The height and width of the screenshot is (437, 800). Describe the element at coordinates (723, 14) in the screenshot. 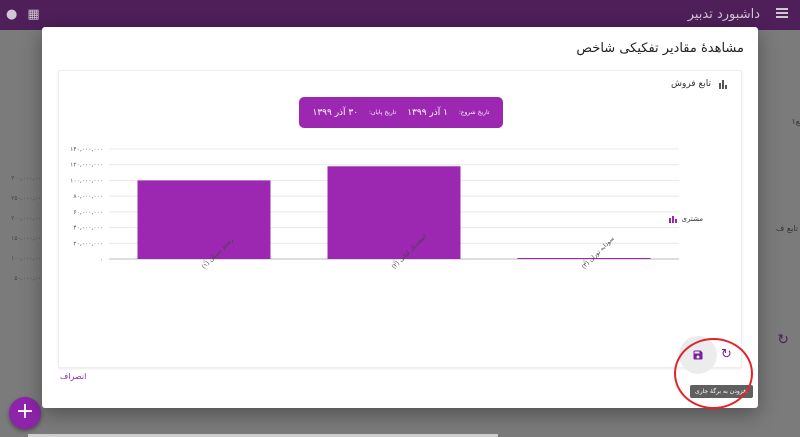

I see `app-title: داشبورد تدبیر` at that location.